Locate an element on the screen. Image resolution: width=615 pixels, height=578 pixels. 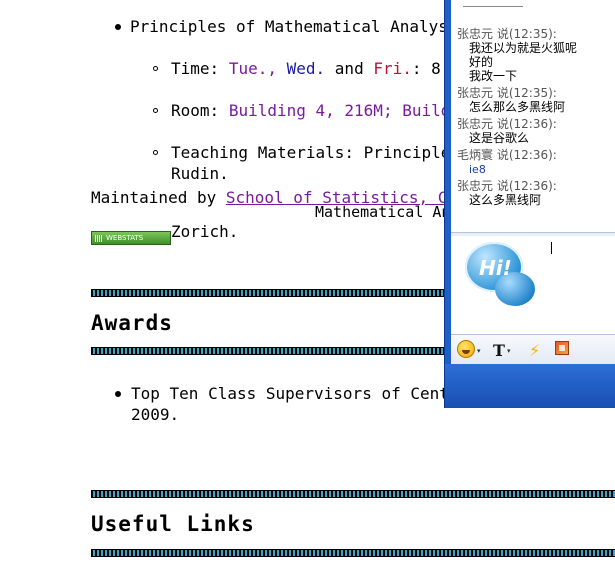
webstats-badge: WEBSTATS is located at coordinates (131, 238).